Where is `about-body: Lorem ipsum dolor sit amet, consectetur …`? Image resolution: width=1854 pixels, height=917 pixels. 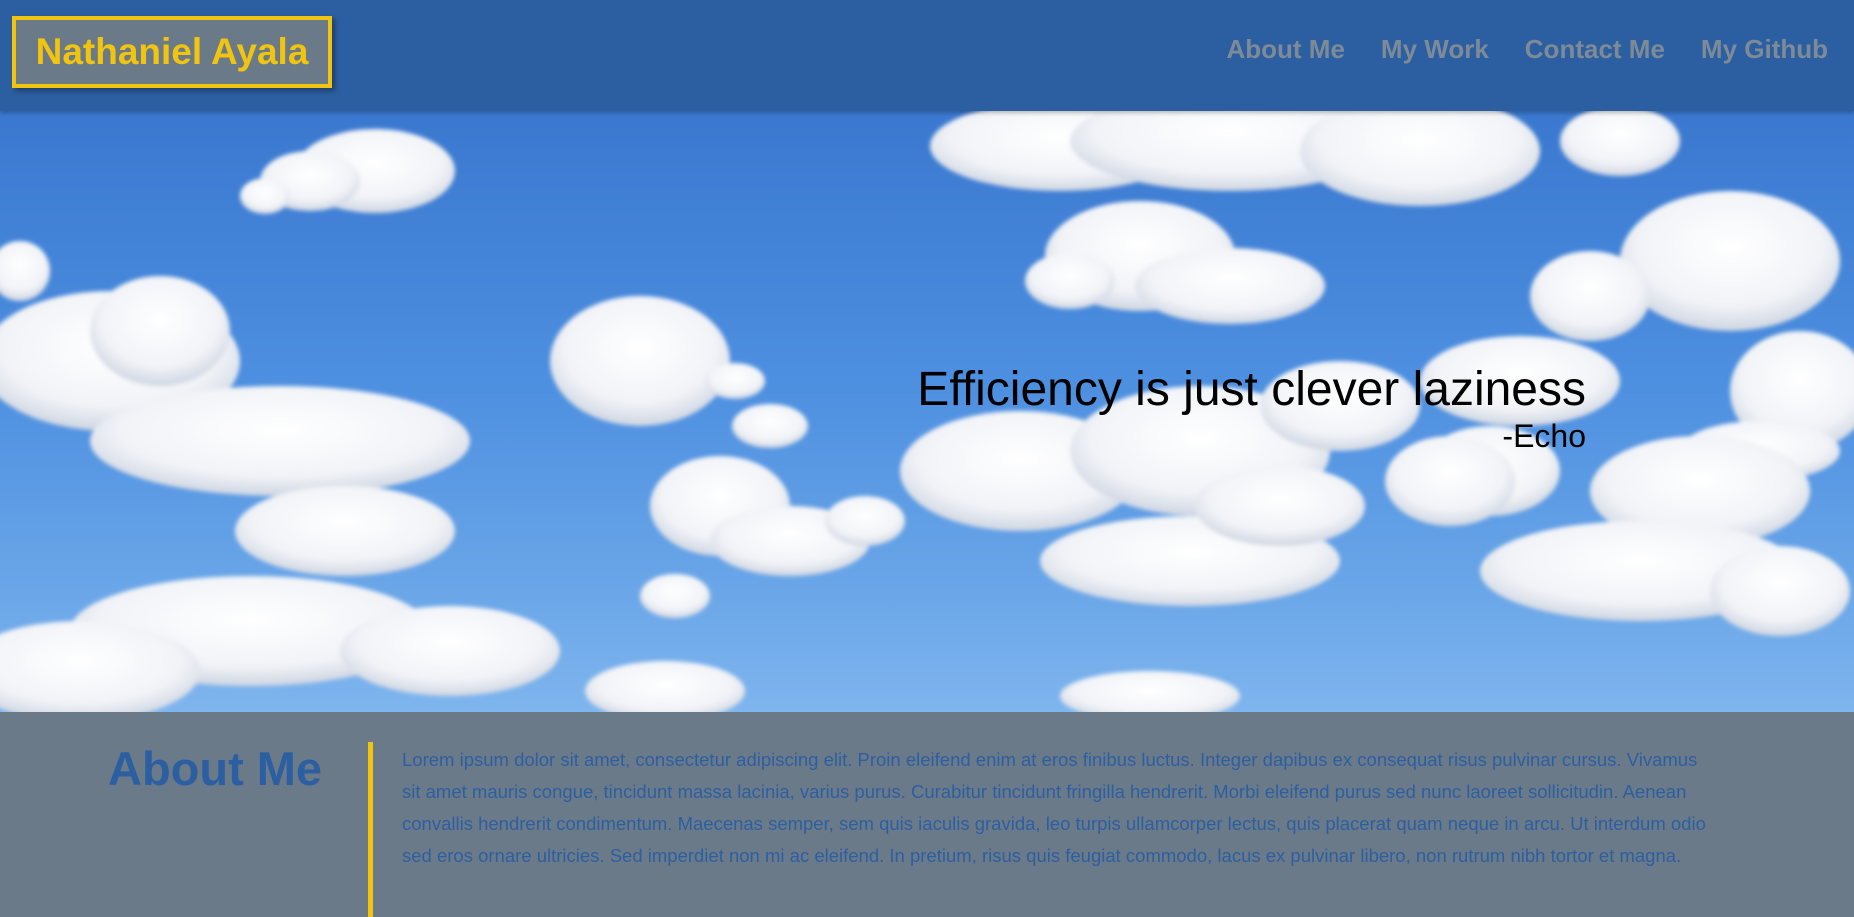
about-body: Lorem ipsum dolor sit amet, consectetur … is located at coordinates (1054, 807).